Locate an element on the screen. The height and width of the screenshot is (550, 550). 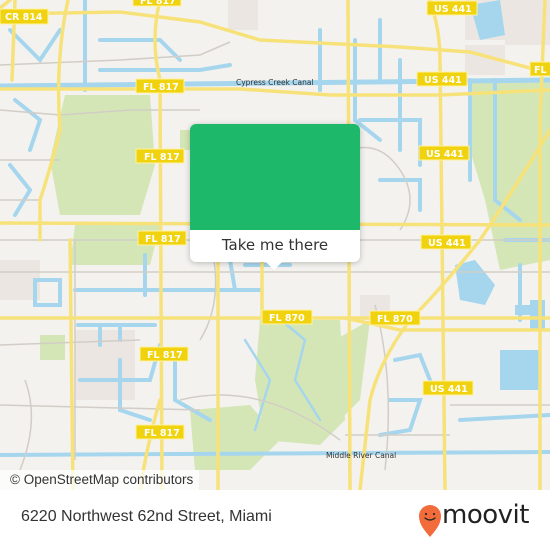
canal-label: Cypress Creek Canal is located at coordinates (275, 82).